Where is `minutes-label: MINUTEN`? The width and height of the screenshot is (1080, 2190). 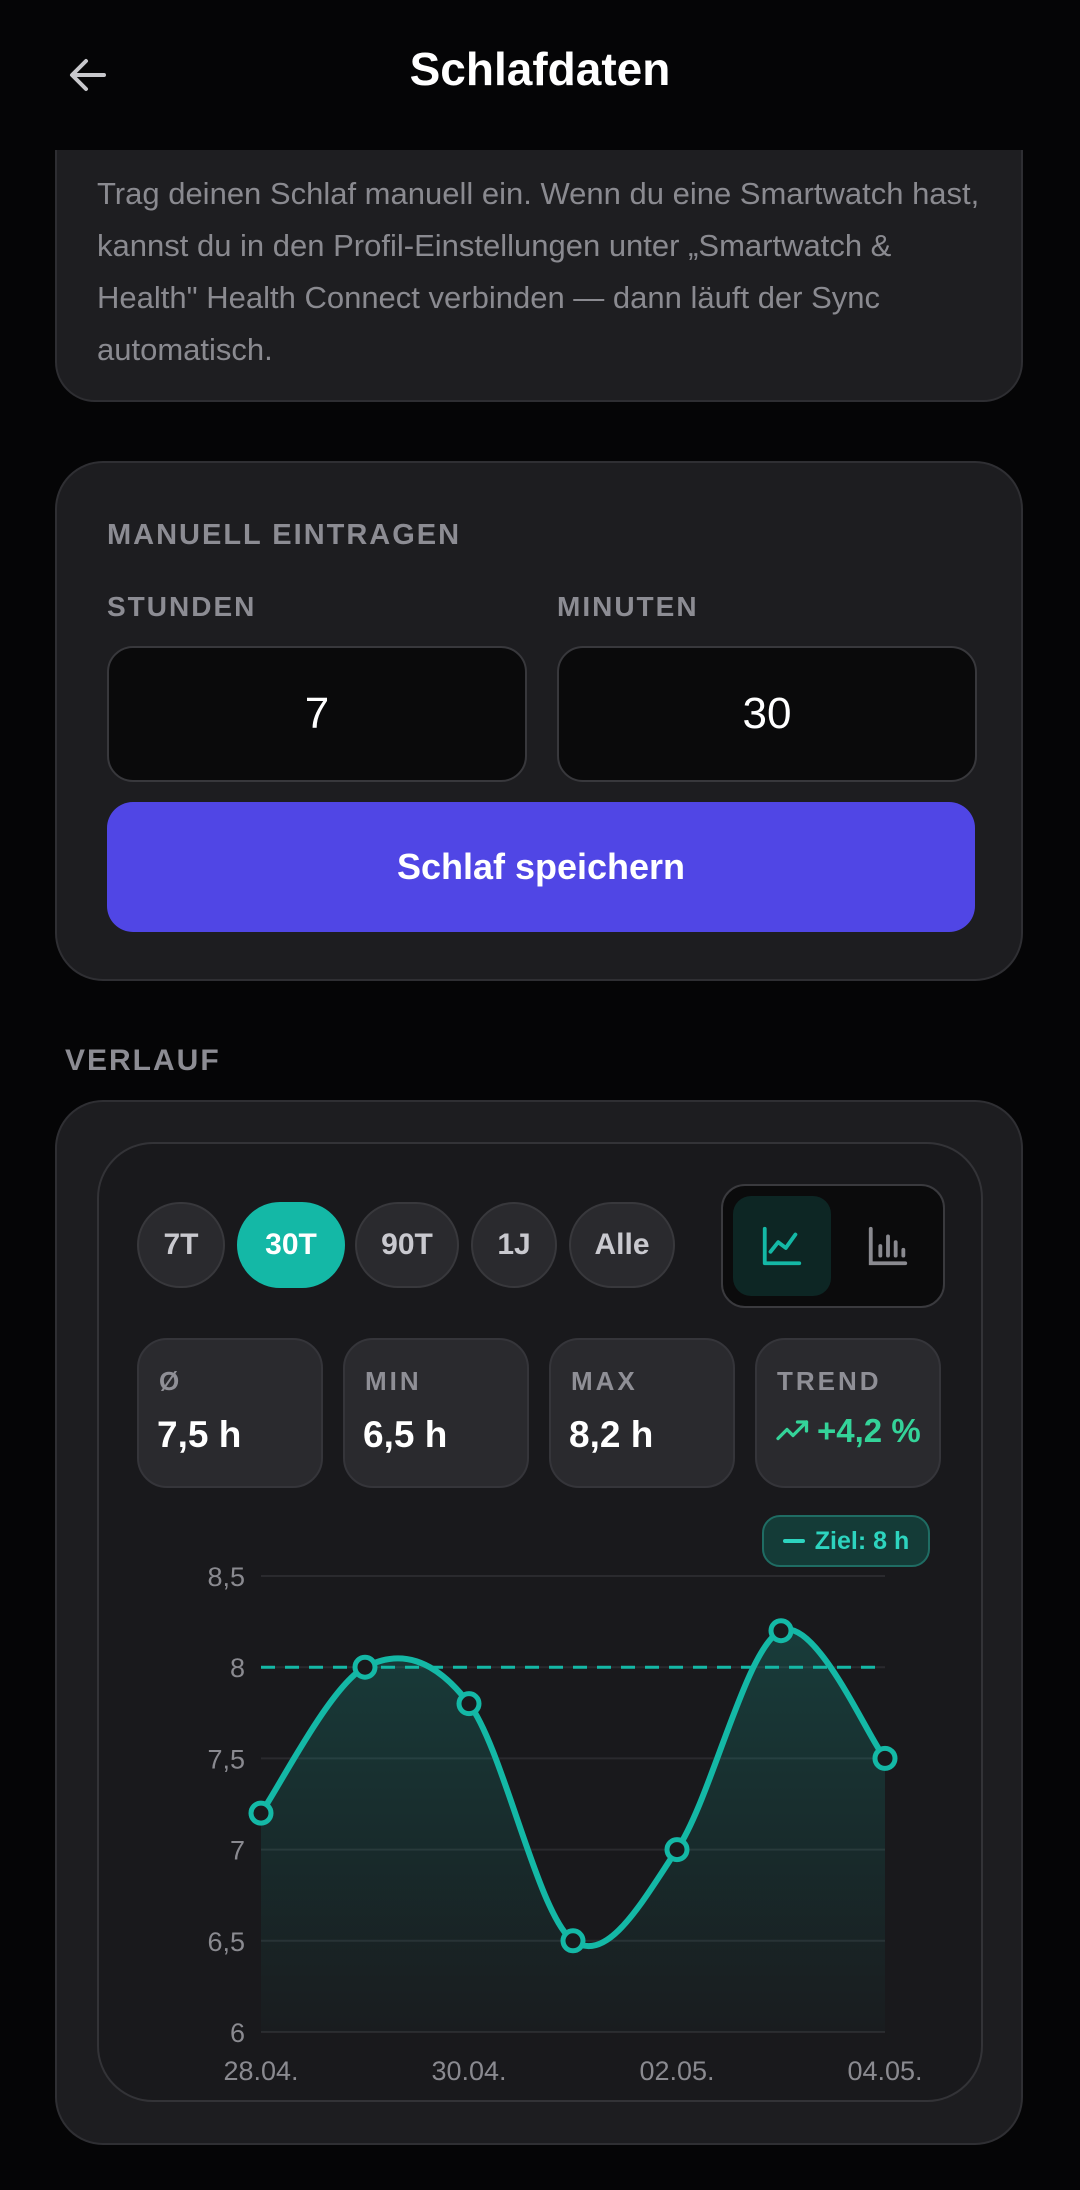 minutes-label: MINUTEN is located at coordinates (628, 606).